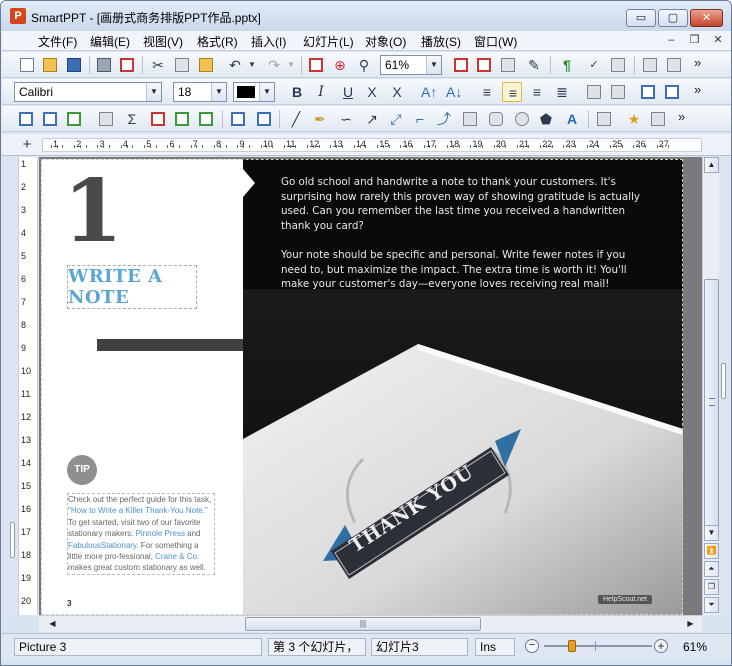  What do you see at coordinates (110, 41) in the screenshot?
I see `menu-edit: 编辑(E)` at bounding box center [110, 41].